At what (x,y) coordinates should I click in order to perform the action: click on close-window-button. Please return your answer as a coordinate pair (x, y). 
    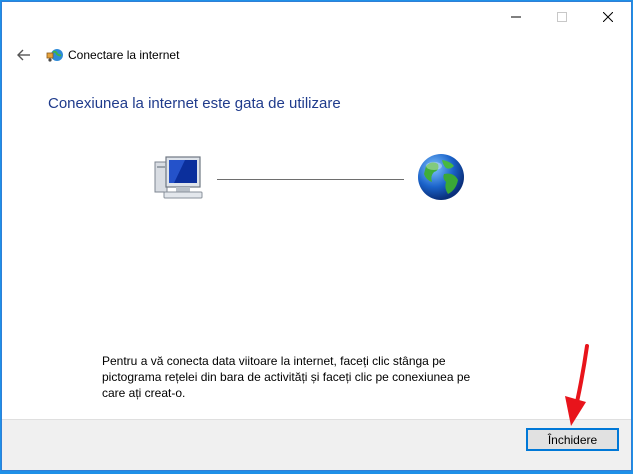
    Looking at the image, I should click on (608, 17).